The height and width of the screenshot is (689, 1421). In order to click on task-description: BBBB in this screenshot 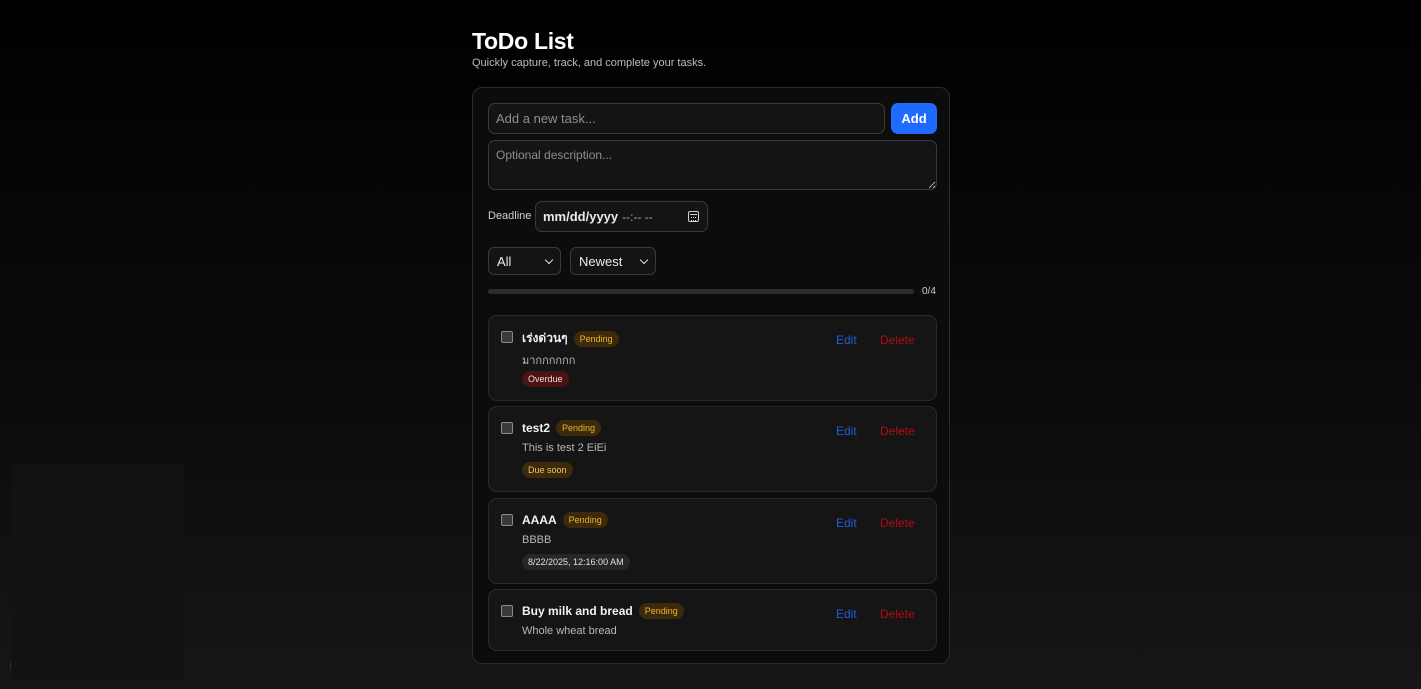, I will do `click(537, 540)`.